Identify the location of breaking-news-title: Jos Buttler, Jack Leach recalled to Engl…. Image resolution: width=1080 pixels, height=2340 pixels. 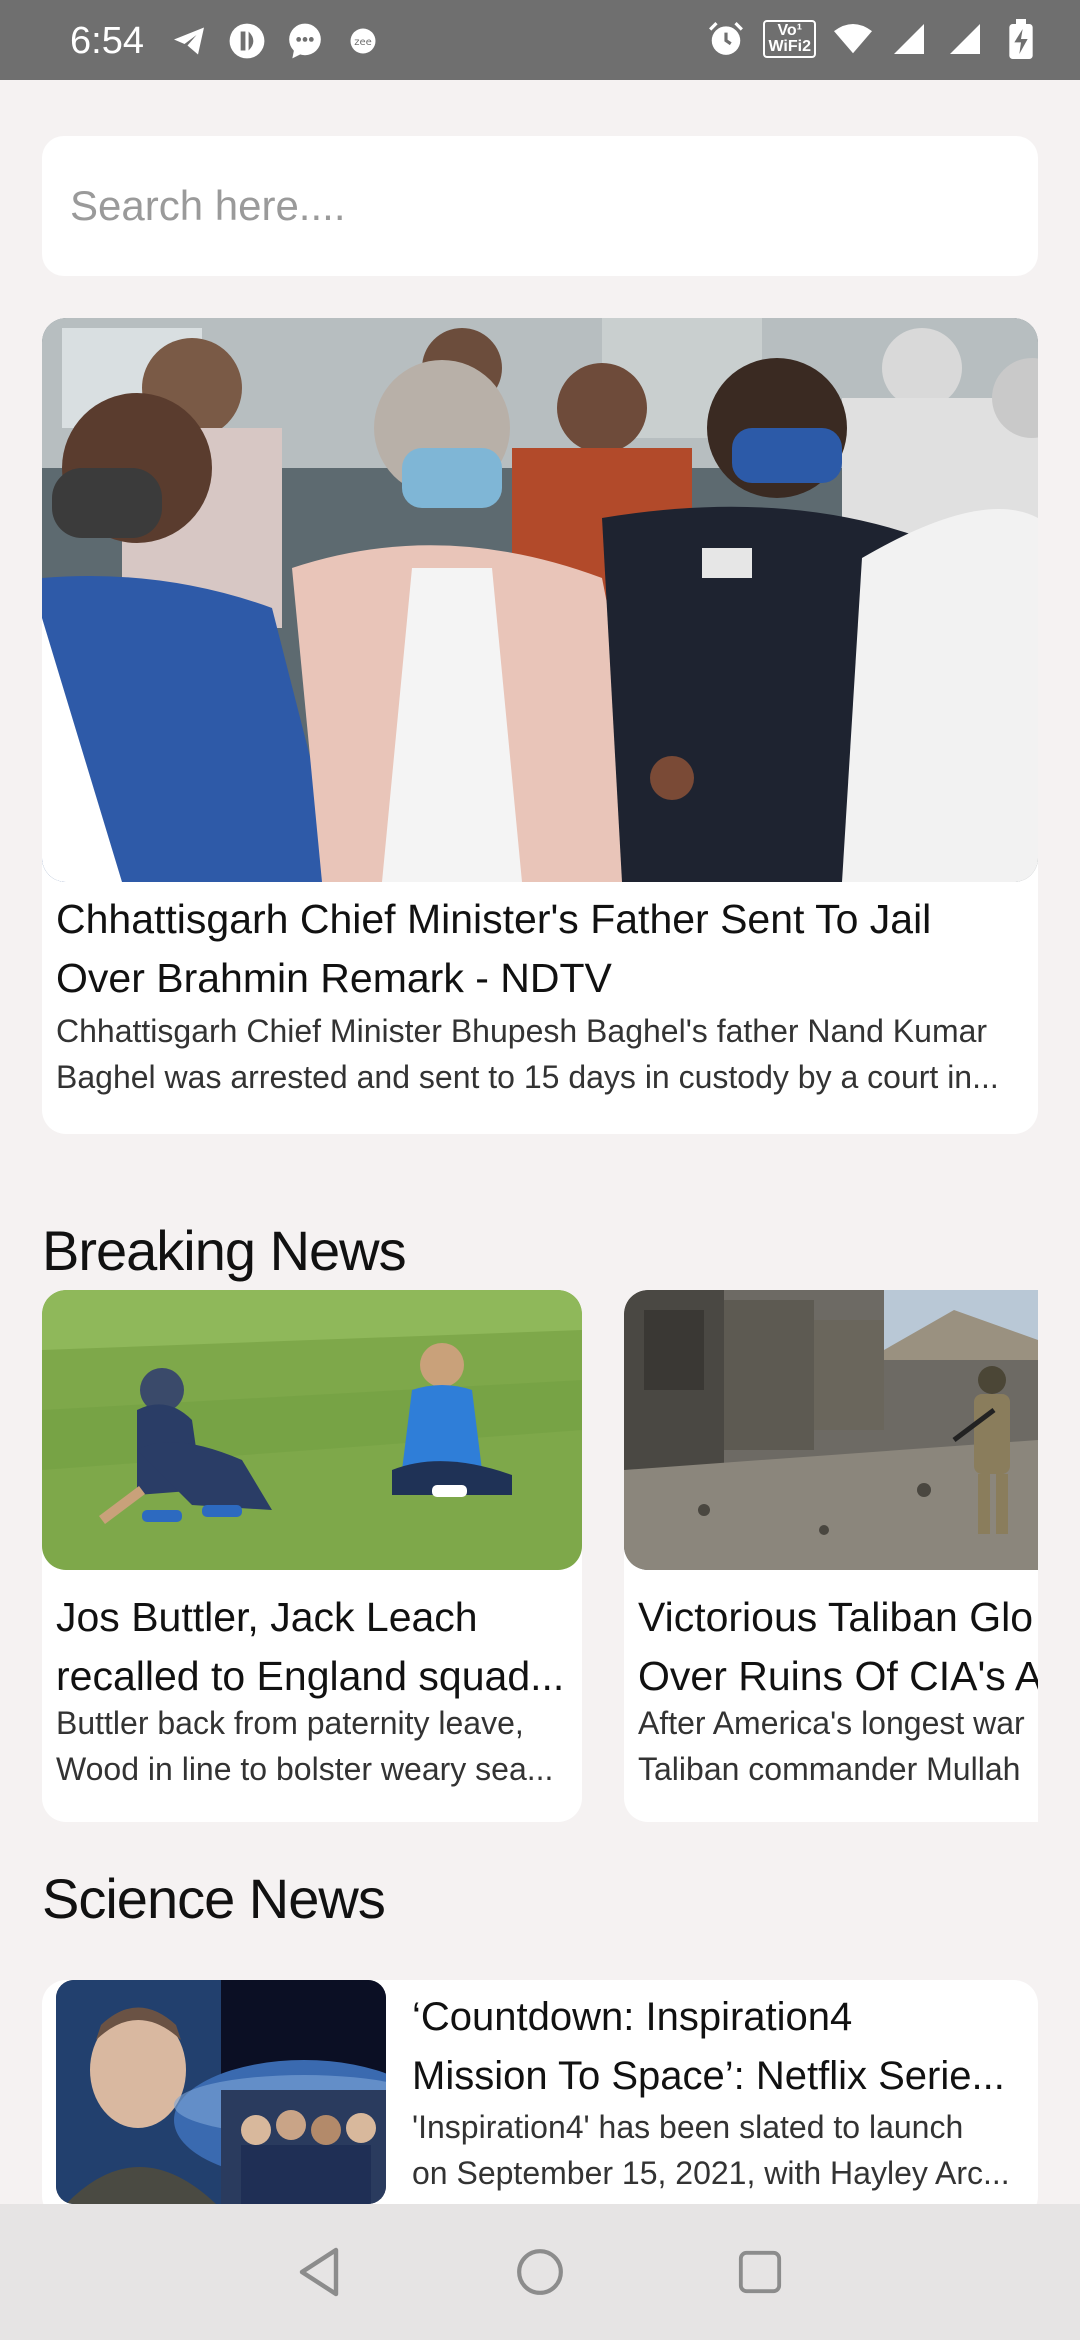
(314, 1647).